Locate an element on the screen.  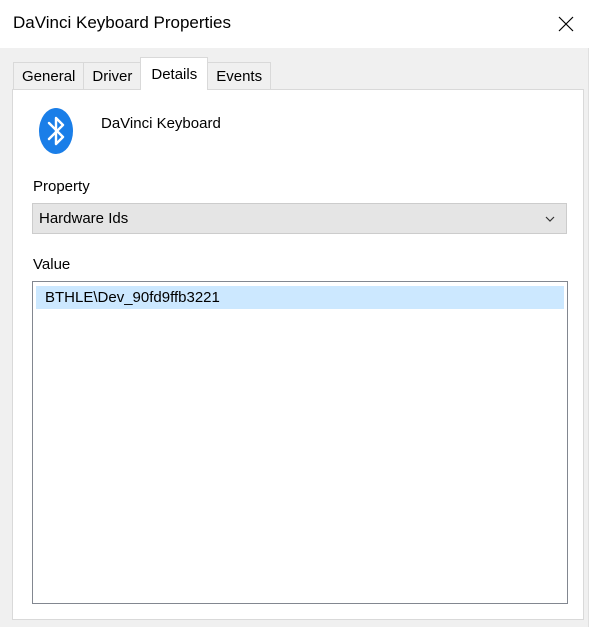
close-icon is located at coordinates (566, 24).